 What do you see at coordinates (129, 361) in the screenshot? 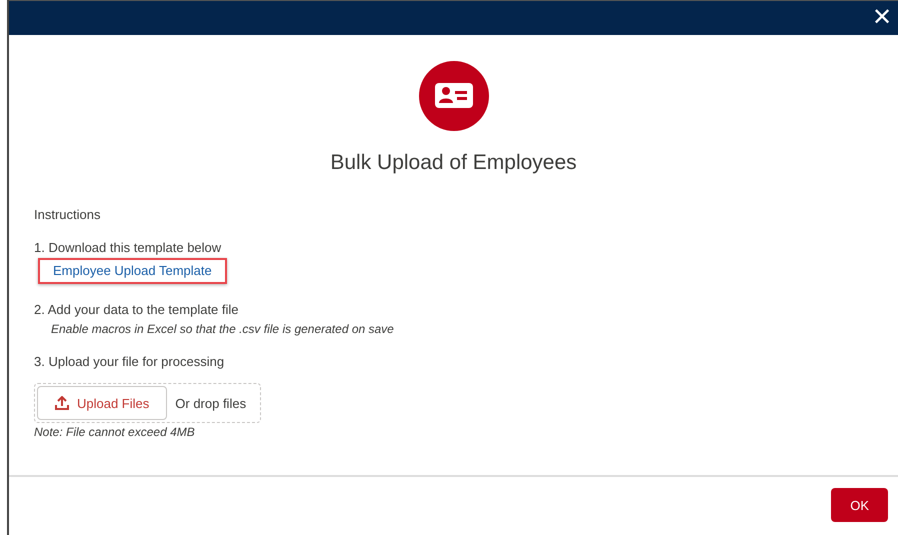
I see `step-text: 3. Upload your file for processing` at bounding box center [129, 361].